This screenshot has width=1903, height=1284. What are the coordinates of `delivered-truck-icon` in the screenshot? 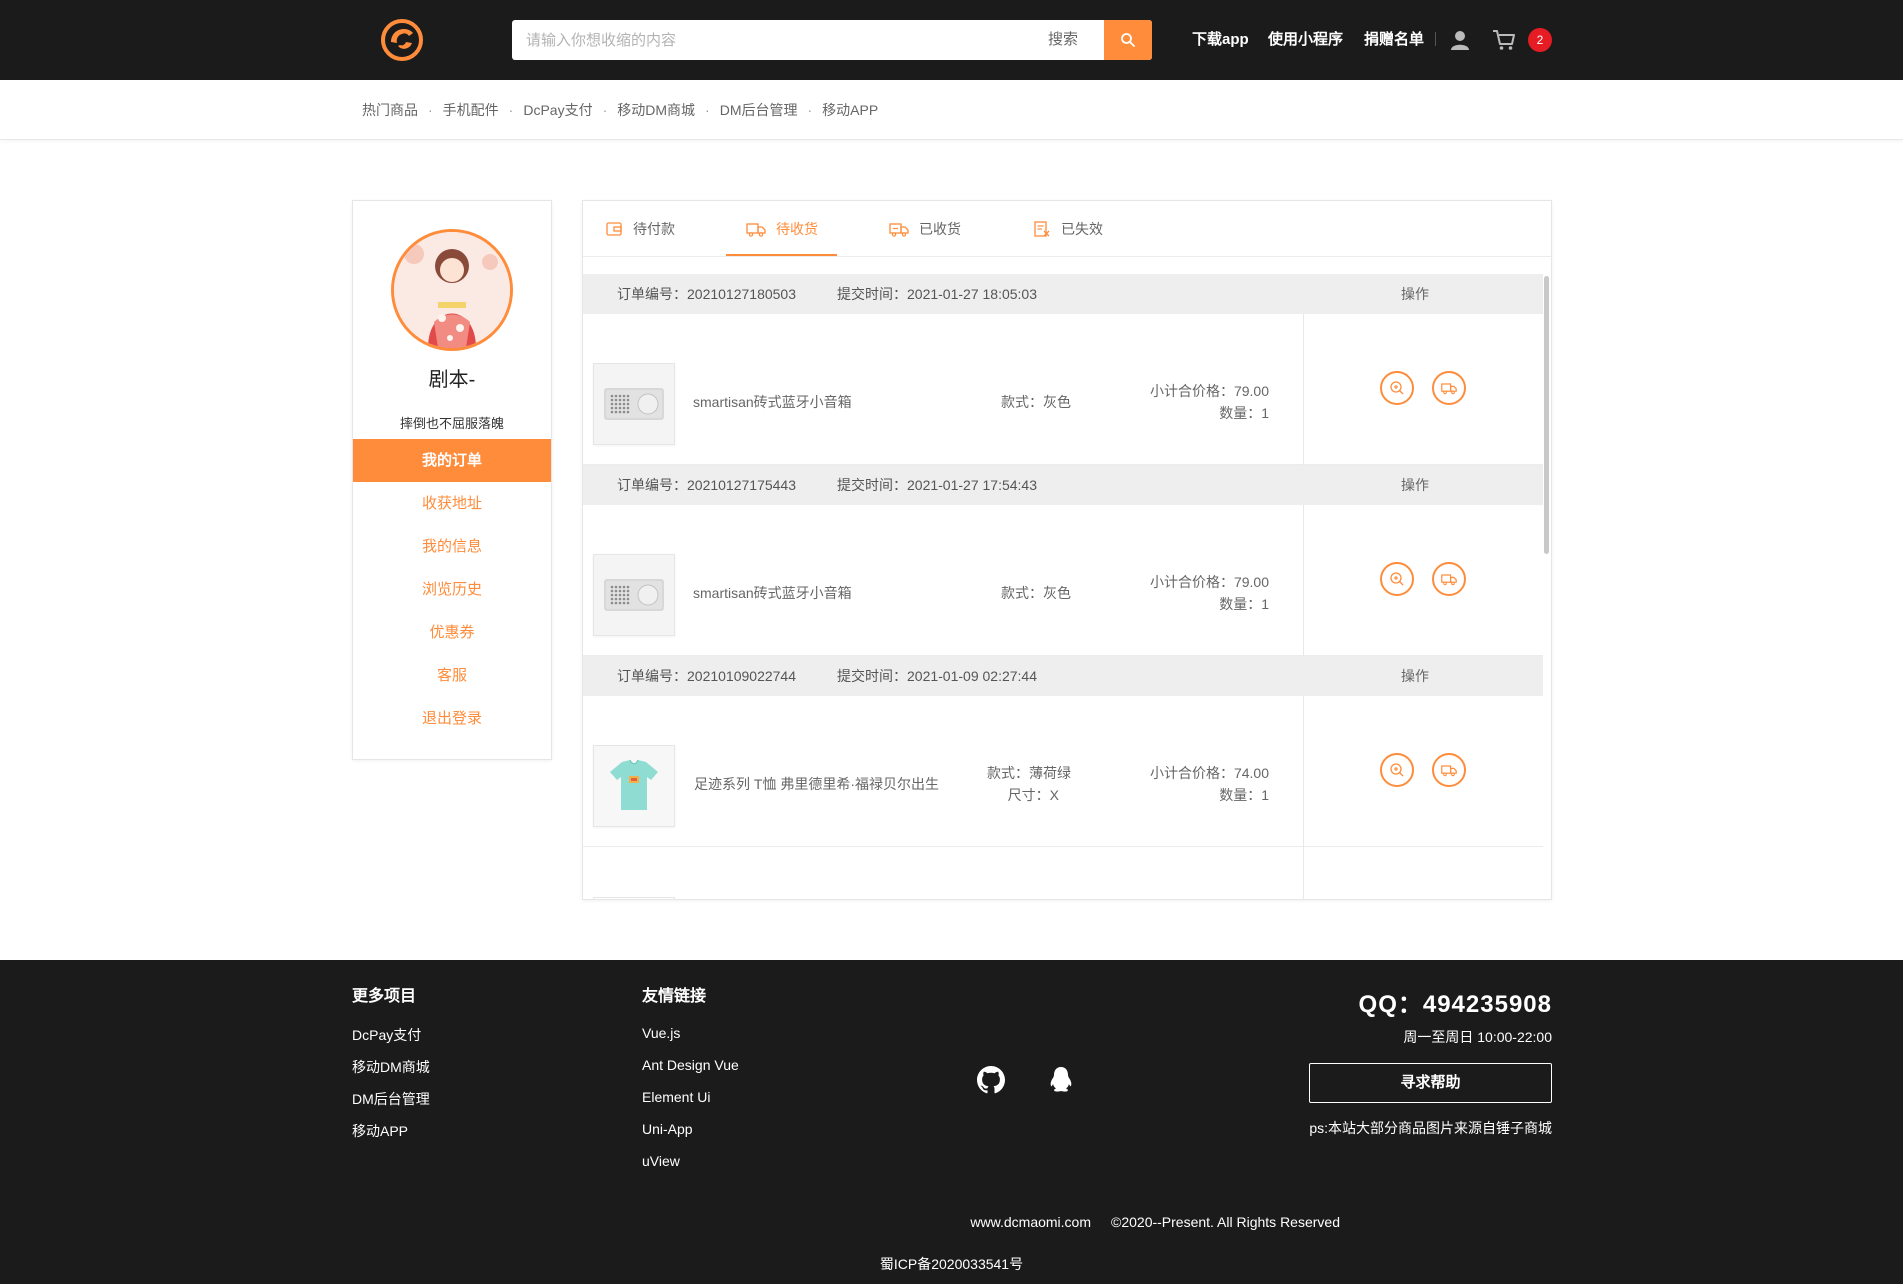 It's located at (899, 230).